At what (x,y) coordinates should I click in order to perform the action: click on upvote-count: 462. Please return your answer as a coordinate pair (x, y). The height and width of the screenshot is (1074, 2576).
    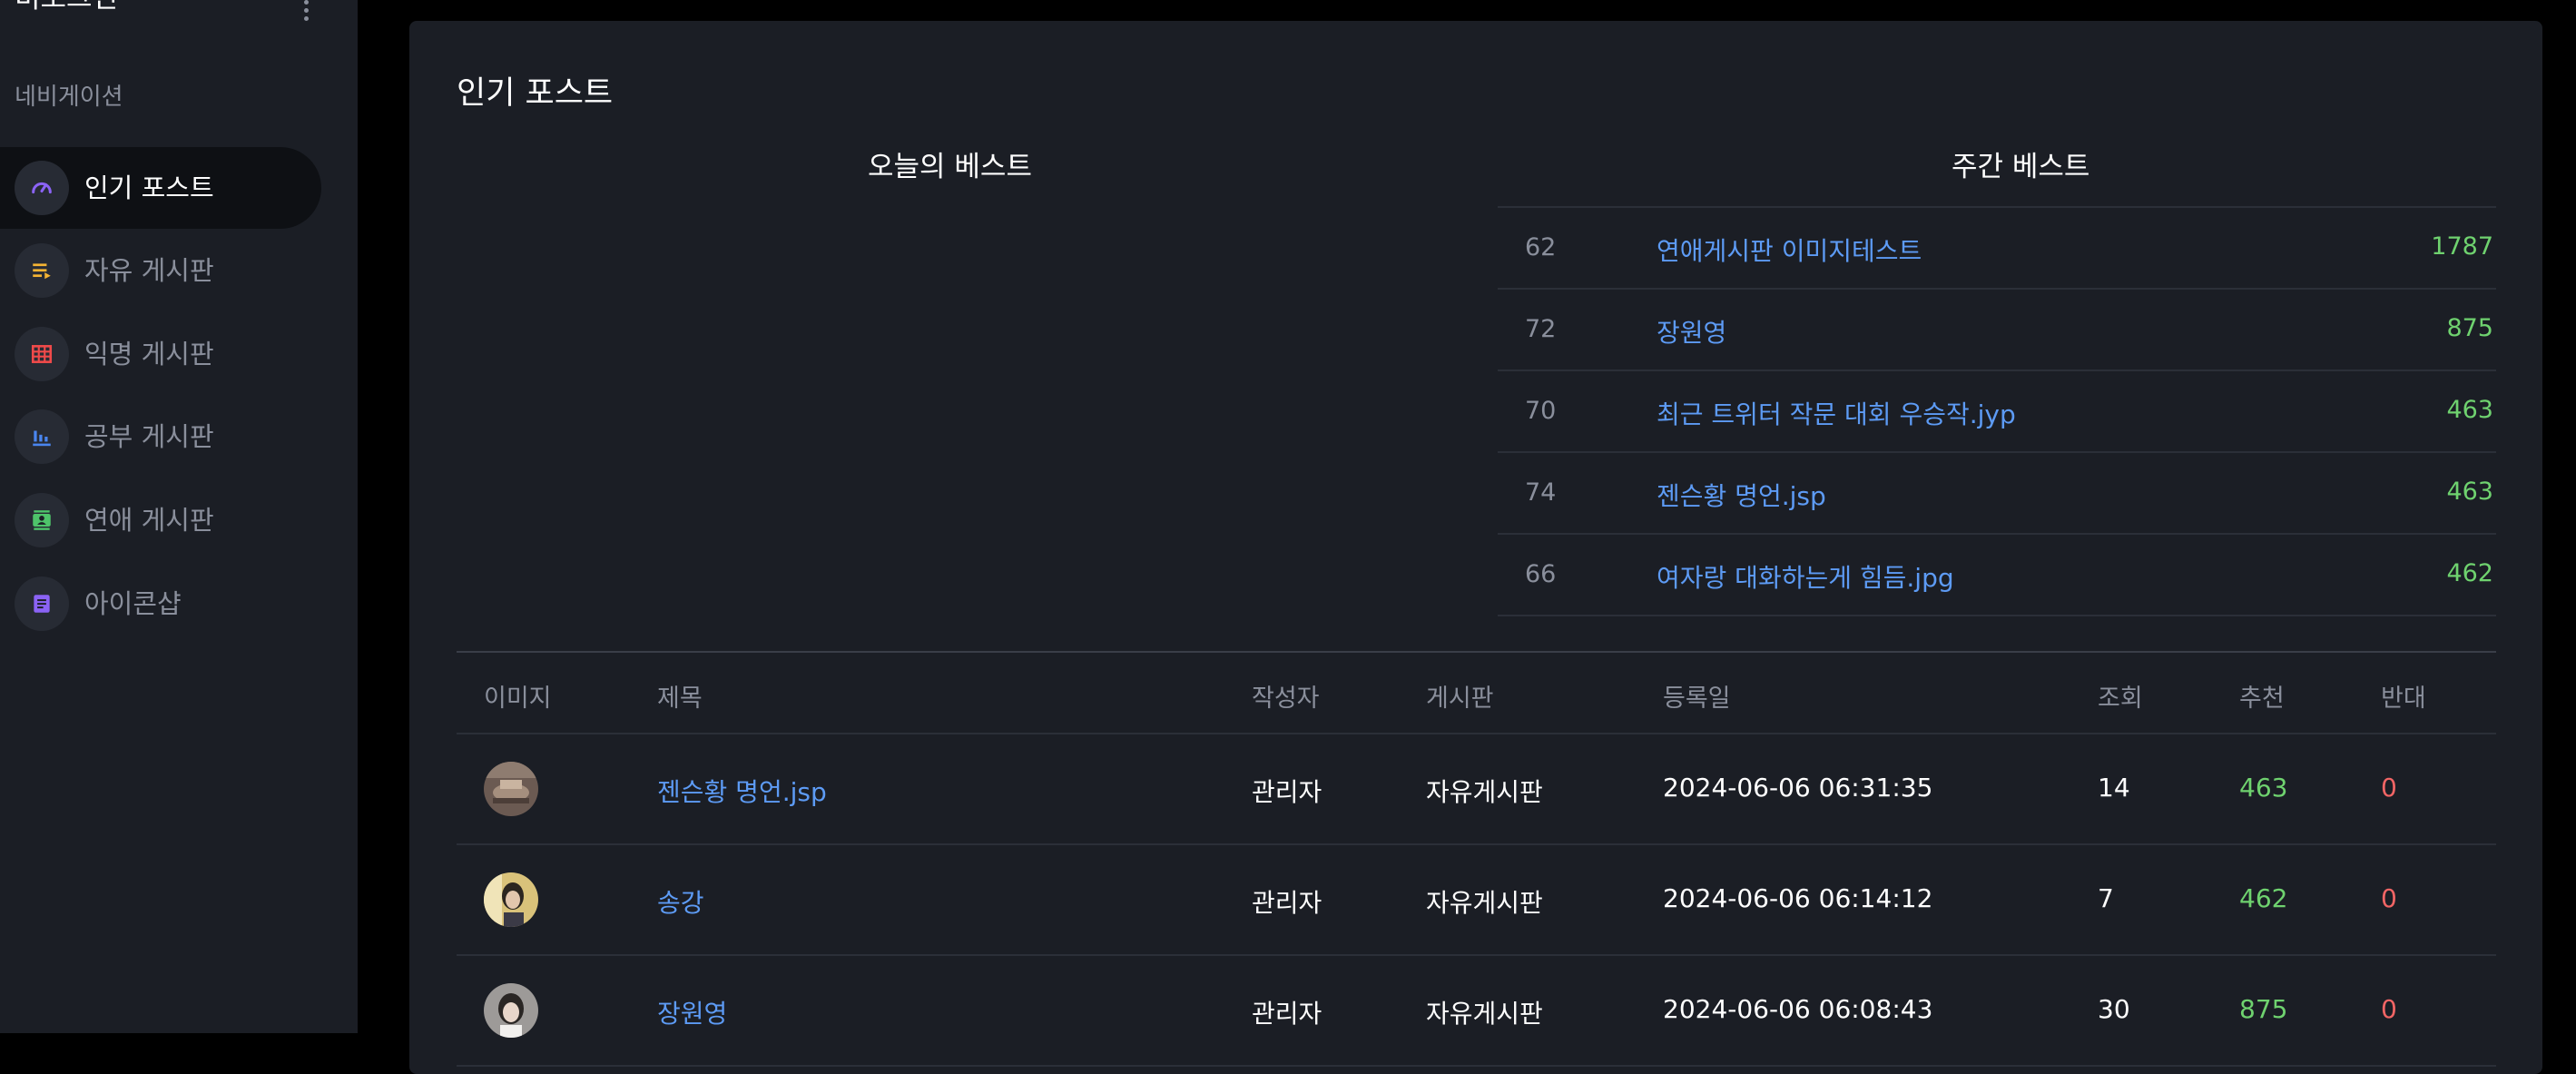
    Looking at the image, I should click on (2263, 898).